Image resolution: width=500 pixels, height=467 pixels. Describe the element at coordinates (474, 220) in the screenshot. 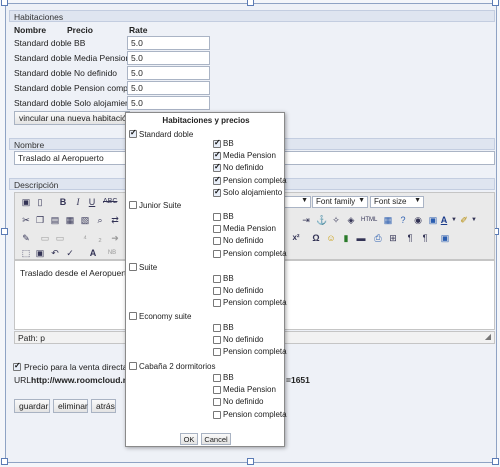

I see `highlight-dropdown-icon: ▼` at that location.